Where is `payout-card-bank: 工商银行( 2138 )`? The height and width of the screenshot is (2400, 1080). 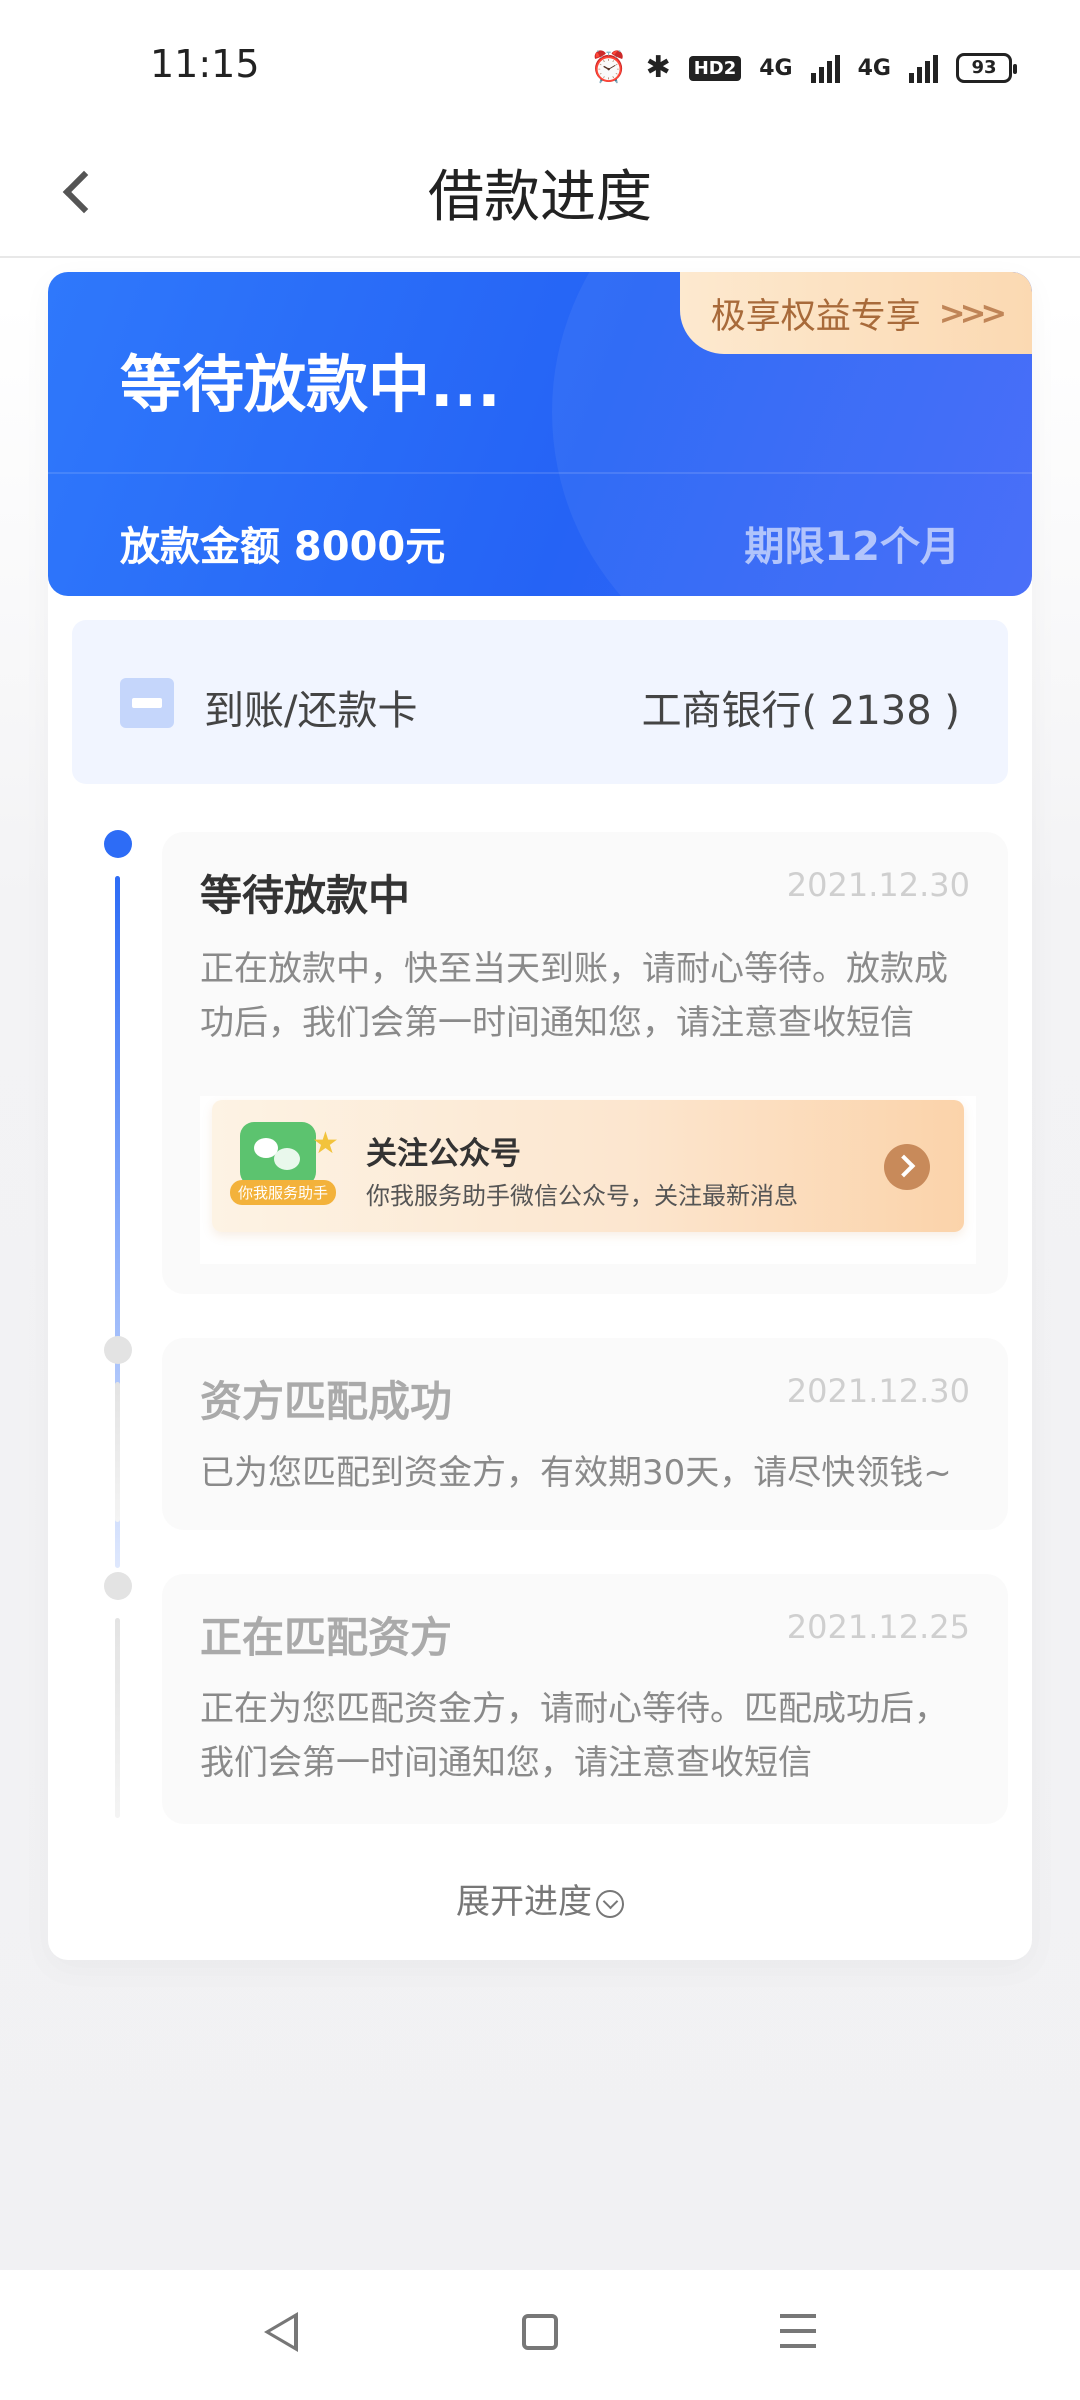 payout-card-bank: 工商银行( 2138 ) is located at coordinates (800, 711).